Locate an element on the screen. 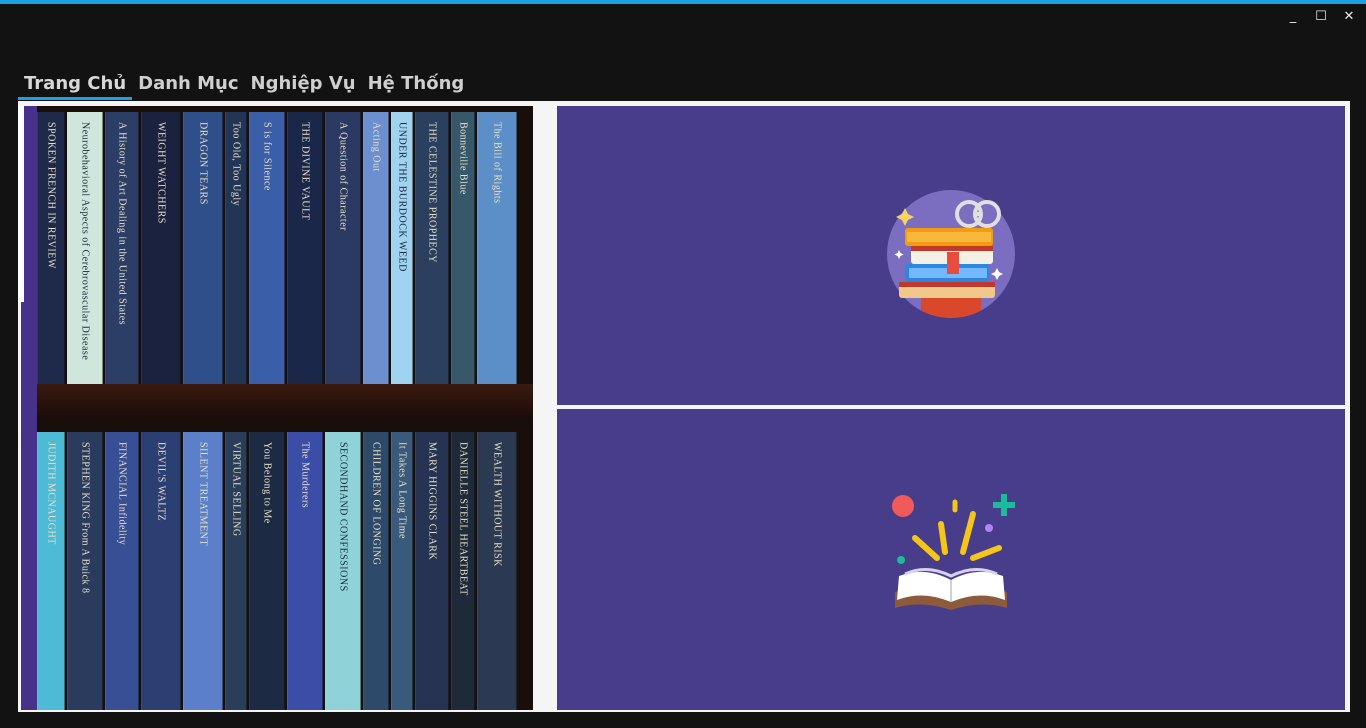 This screenshot has width=1366, height=728. bottom-book-12: DANIELLE STEEL HEARTBEAT is located at coordinates (463, 571).